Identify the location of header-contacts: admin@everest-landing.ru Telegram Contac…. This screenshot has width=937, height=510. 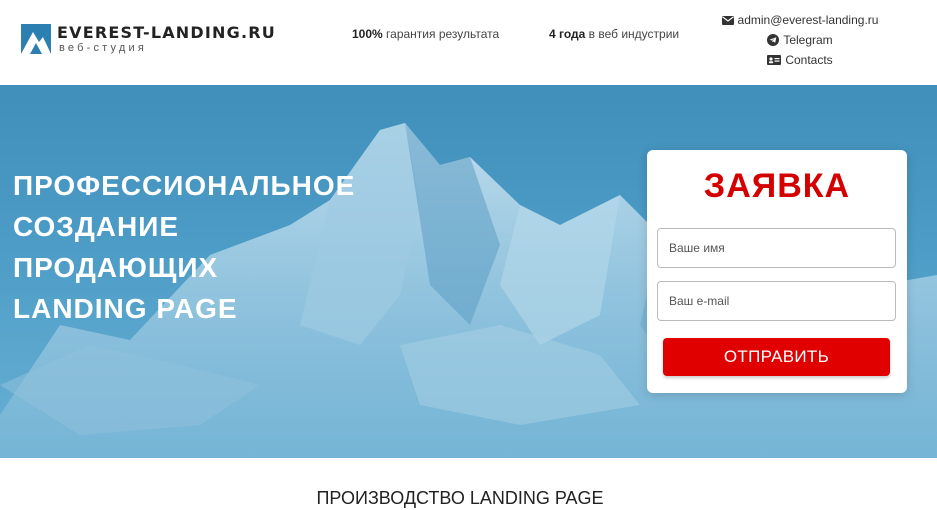
(800, 40).